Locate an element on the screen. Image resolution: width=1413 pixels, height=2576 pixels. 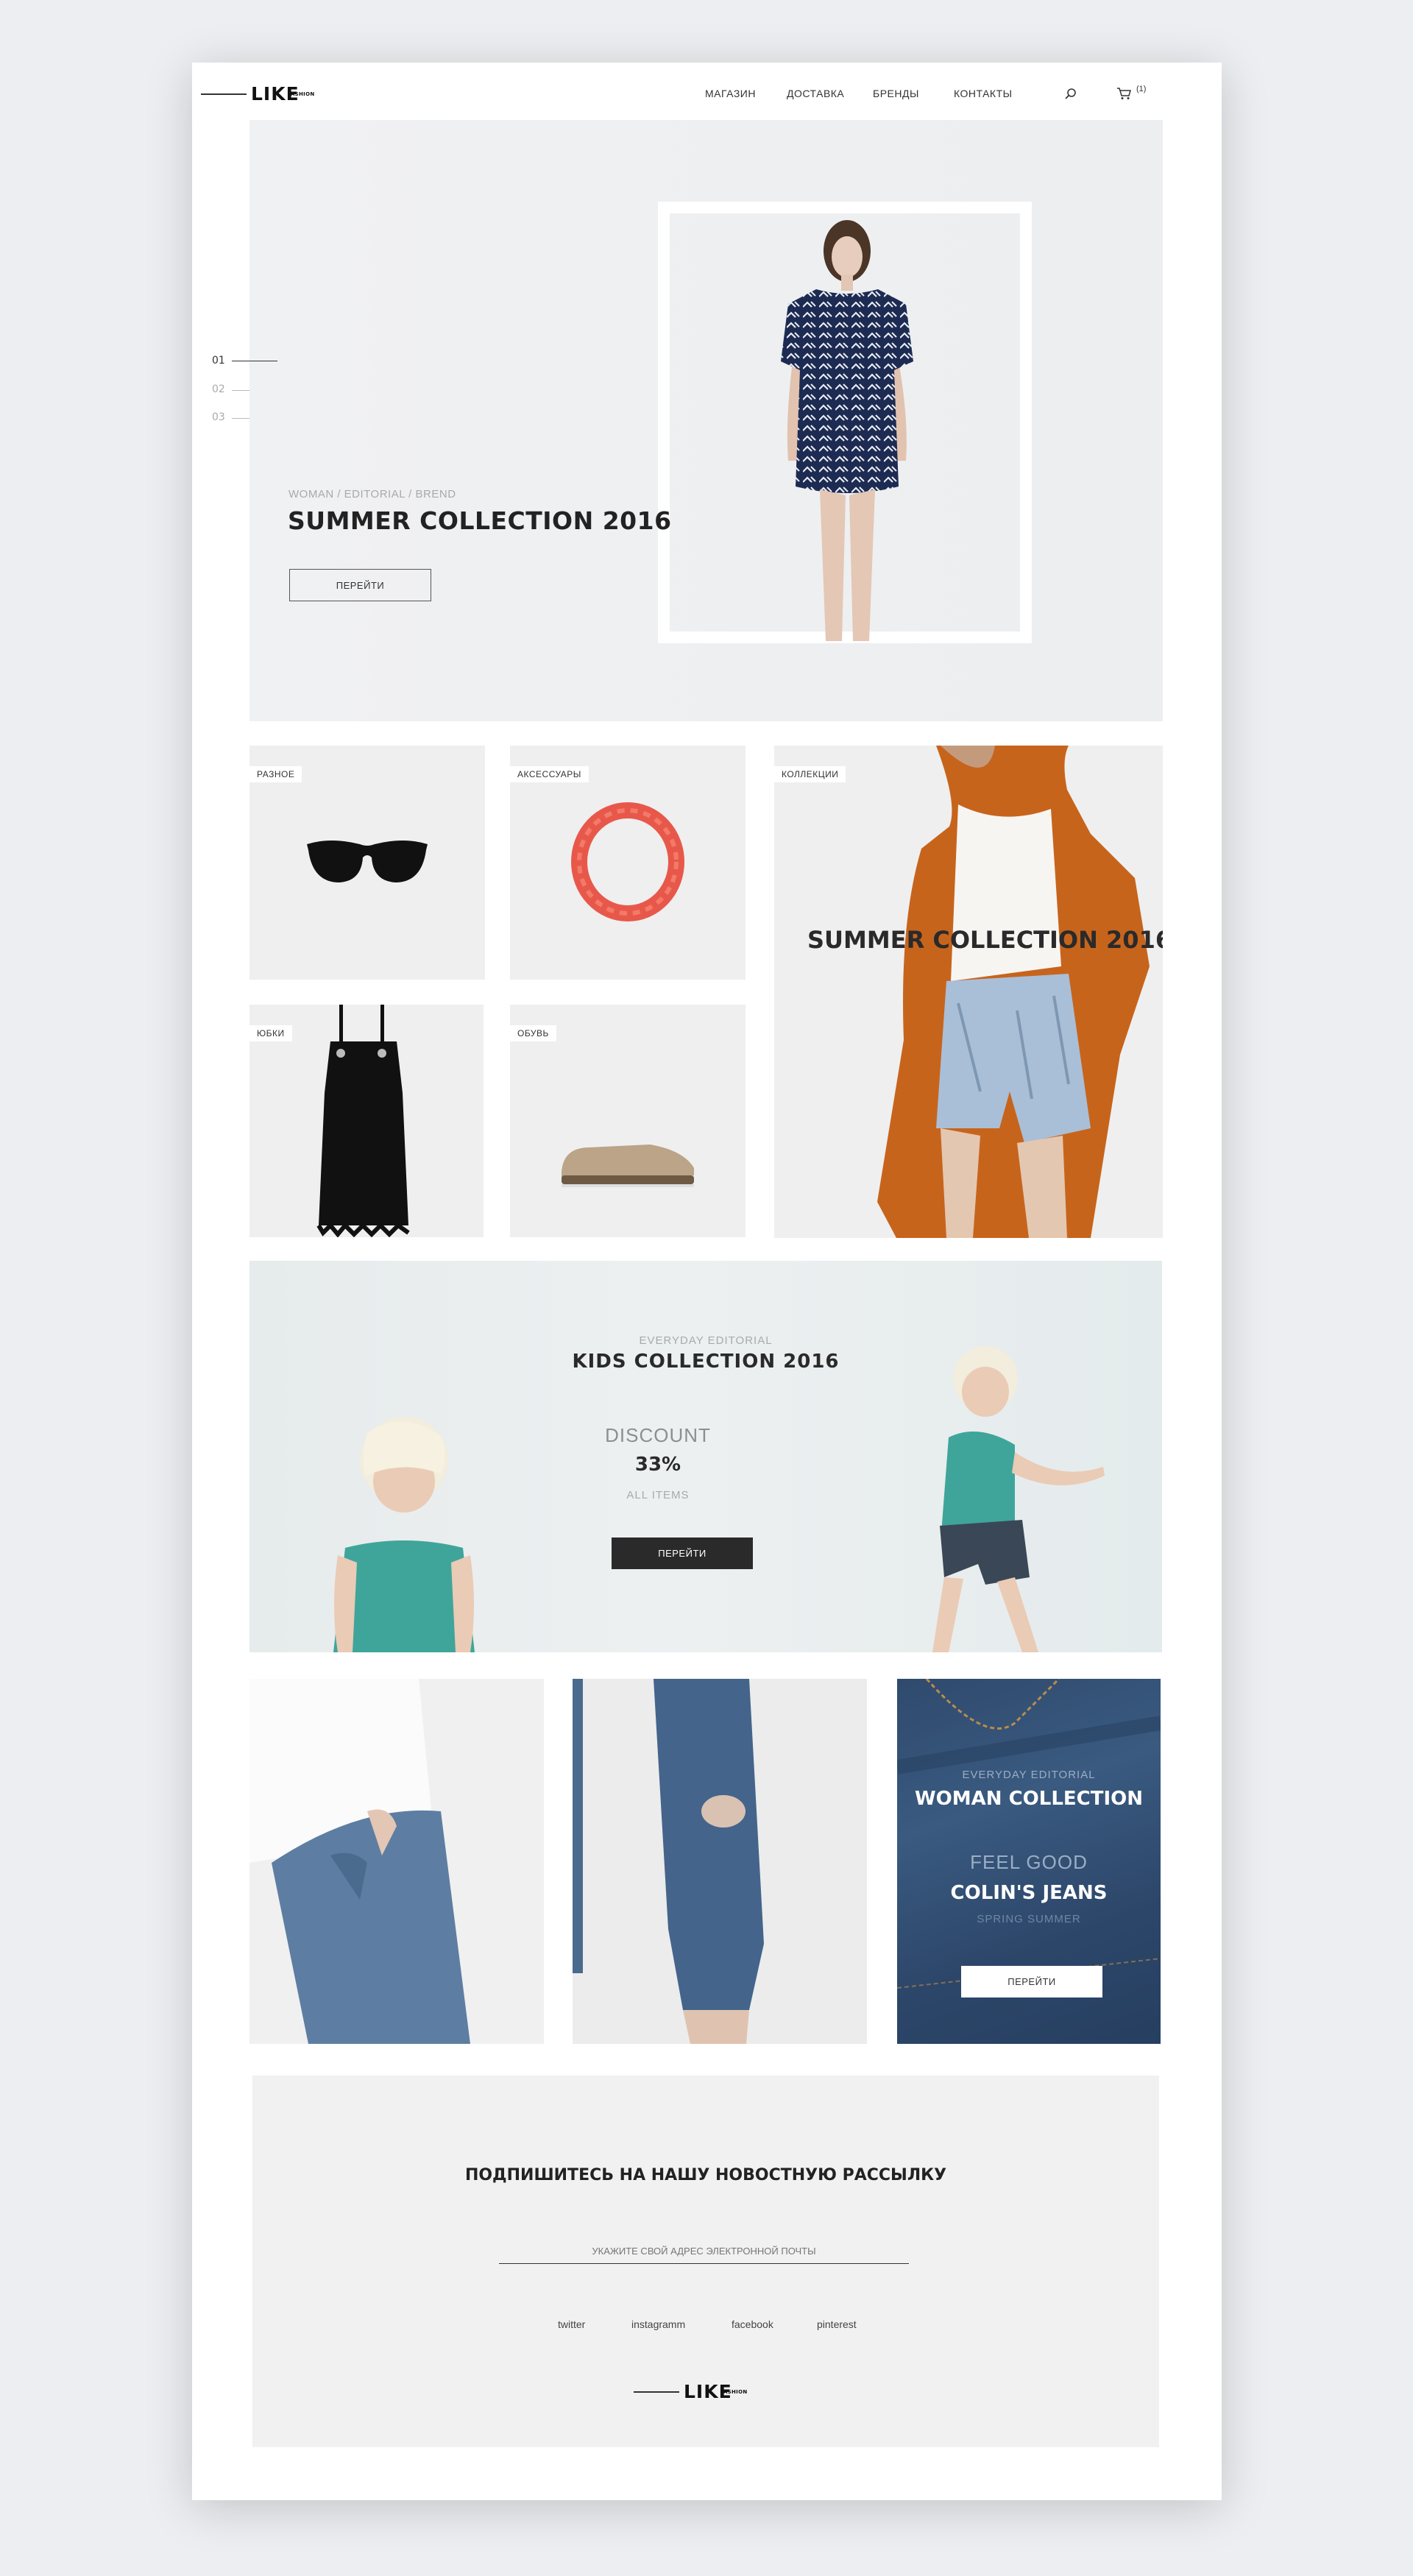
tile-collections: КОЛЛЕКЦИИ SUMMER COLLECTION 2016 is located at coordinates (968, 992).